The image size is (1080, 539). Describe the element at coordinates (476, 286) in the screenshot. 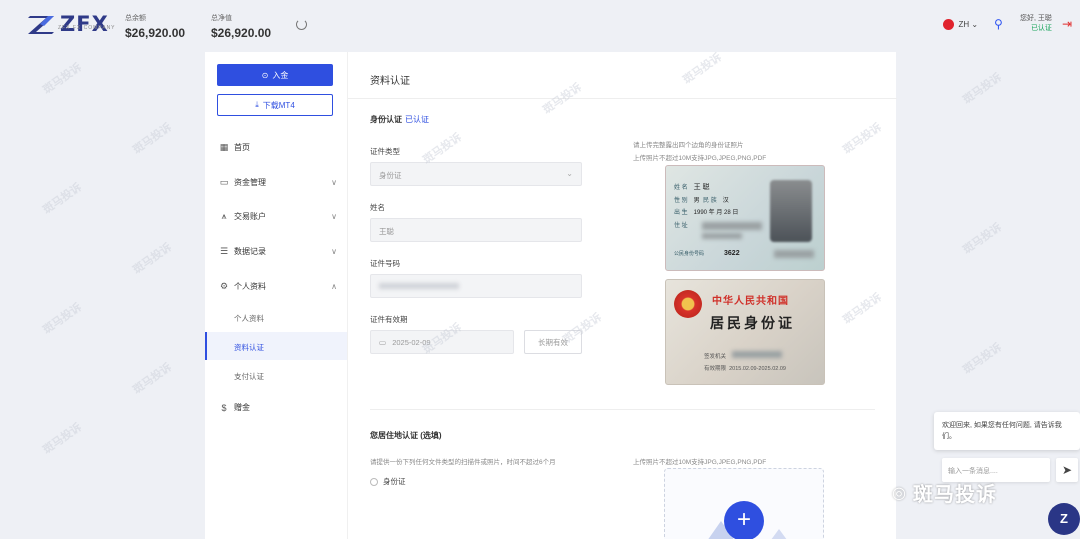

I see `id-number-field` at that location.